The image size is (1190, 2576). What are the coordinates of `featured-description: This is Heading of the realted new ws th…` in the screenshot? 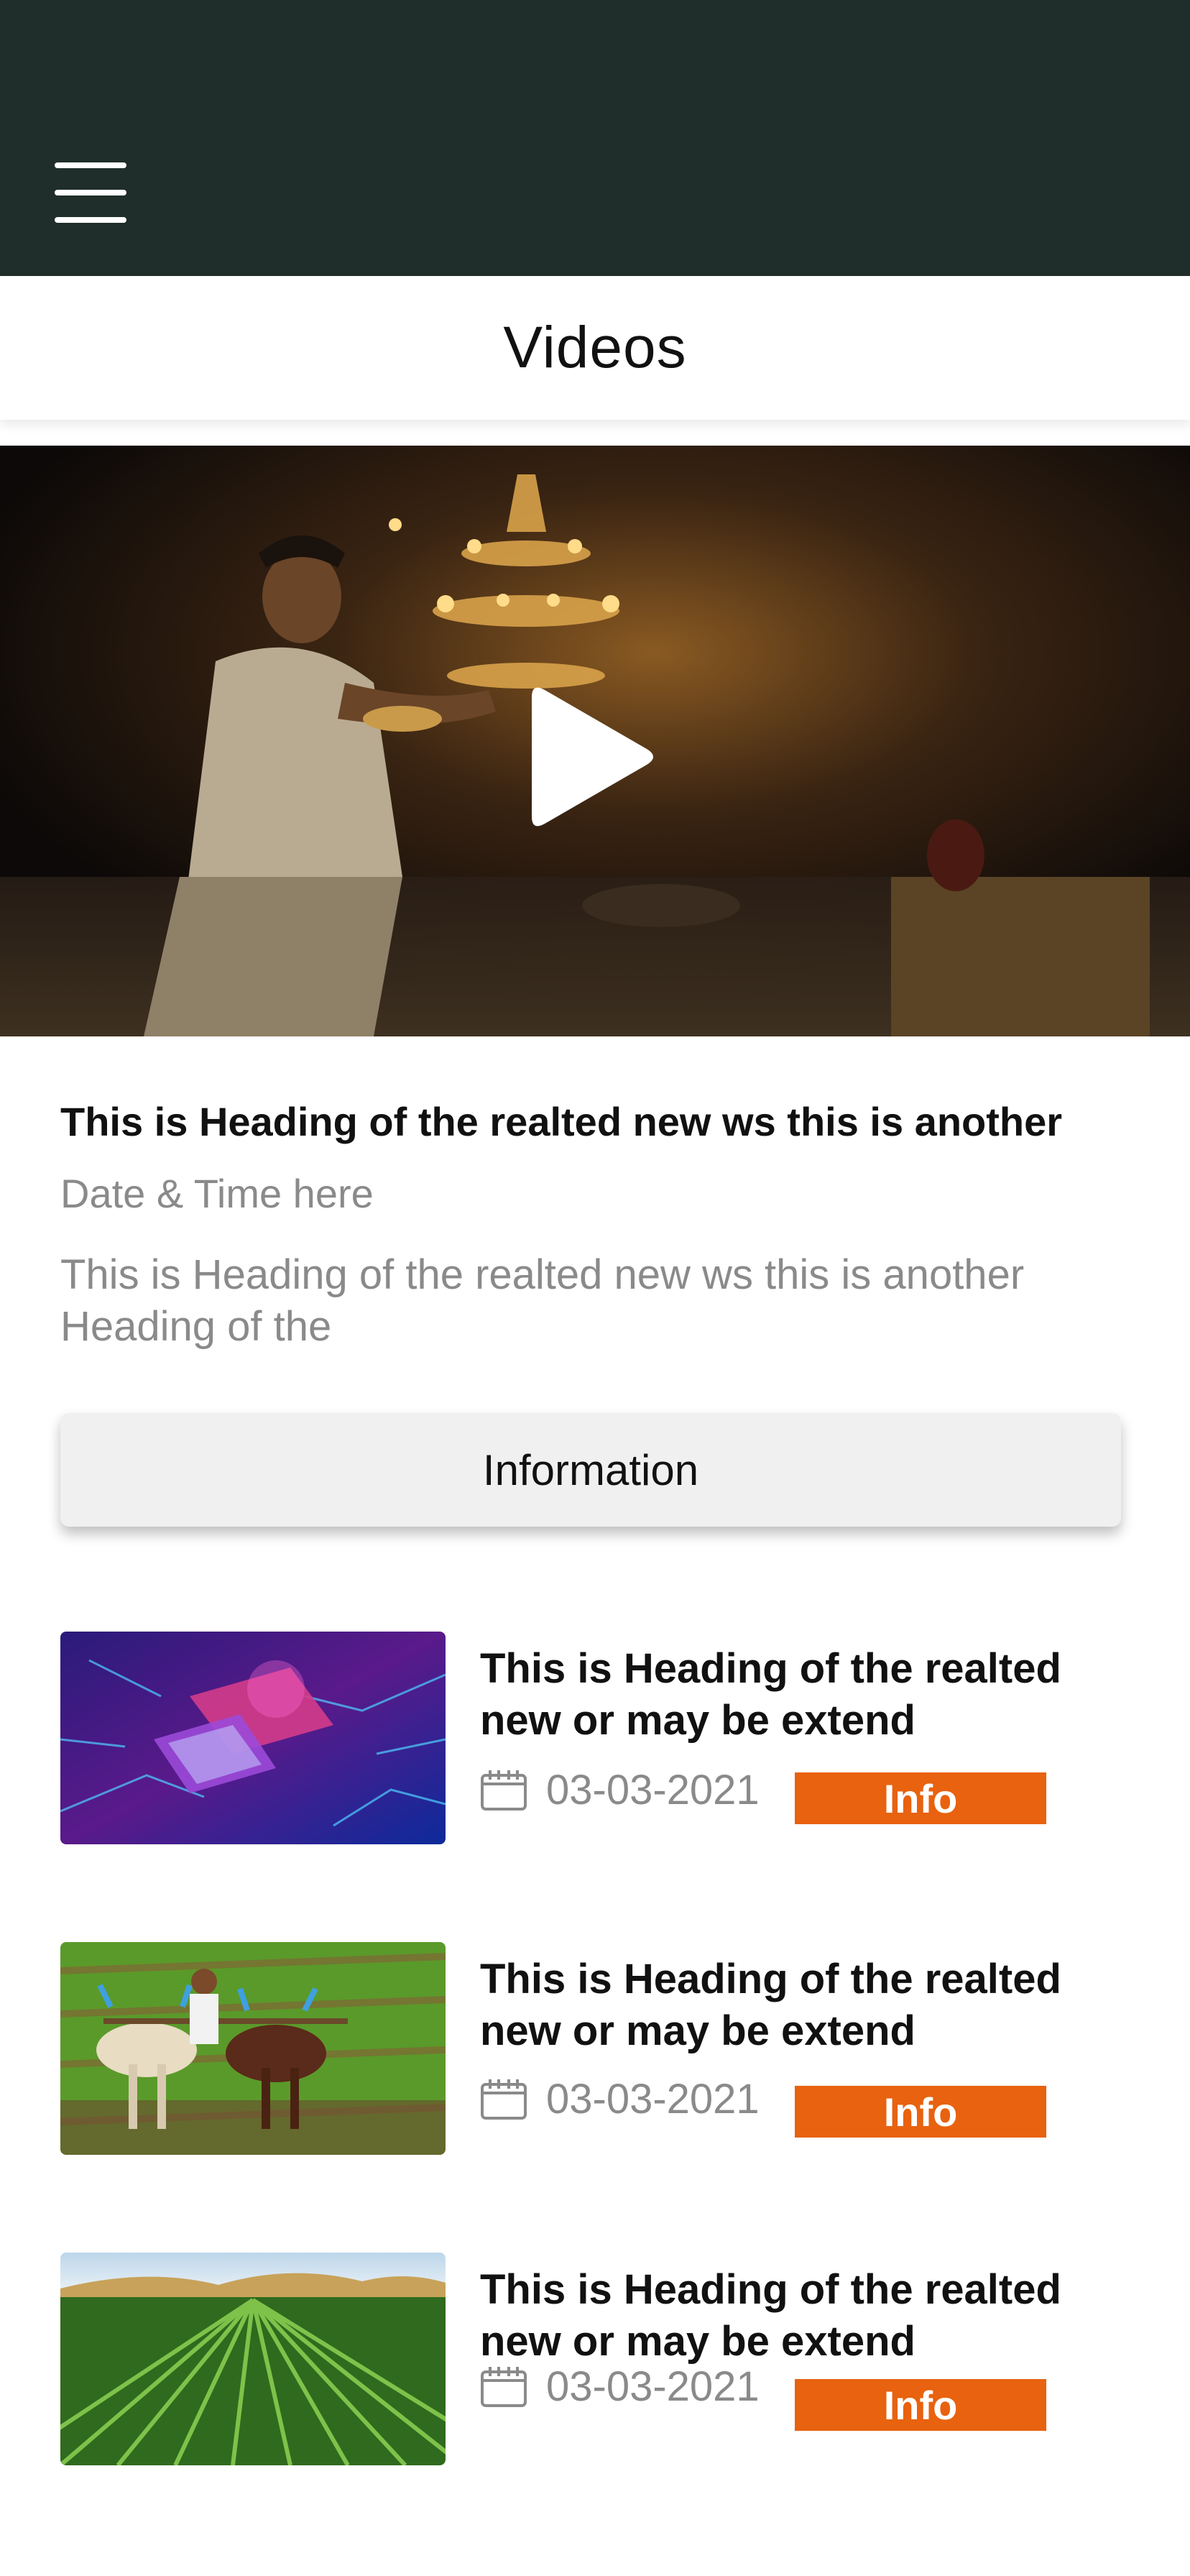 It's located at (542, 1300).